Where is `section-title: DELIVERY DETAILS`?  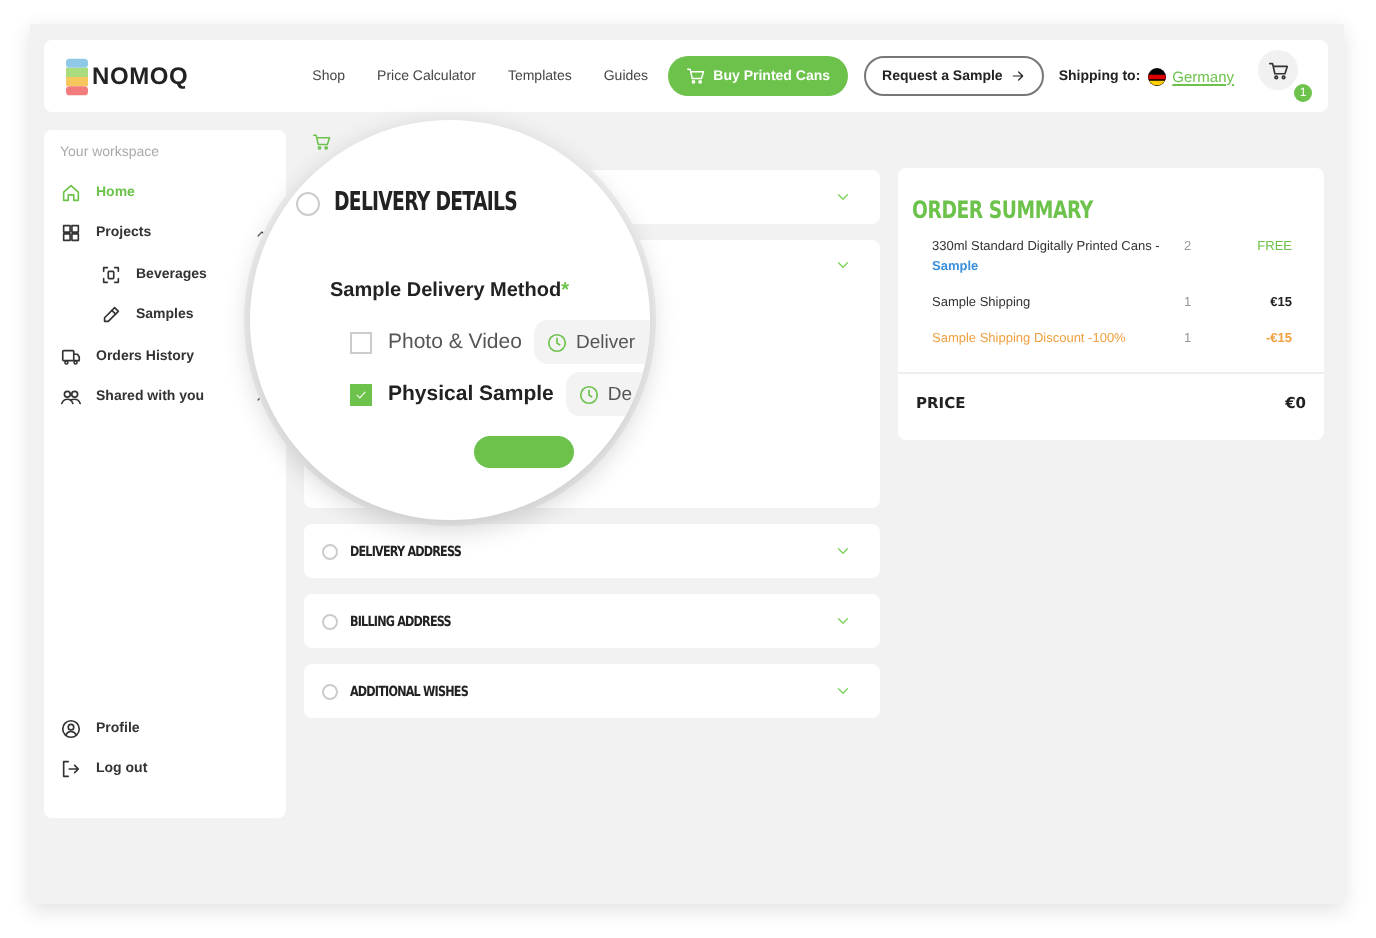 section-title: DELIVERY DETAILS is located at coordinates (425, 203).